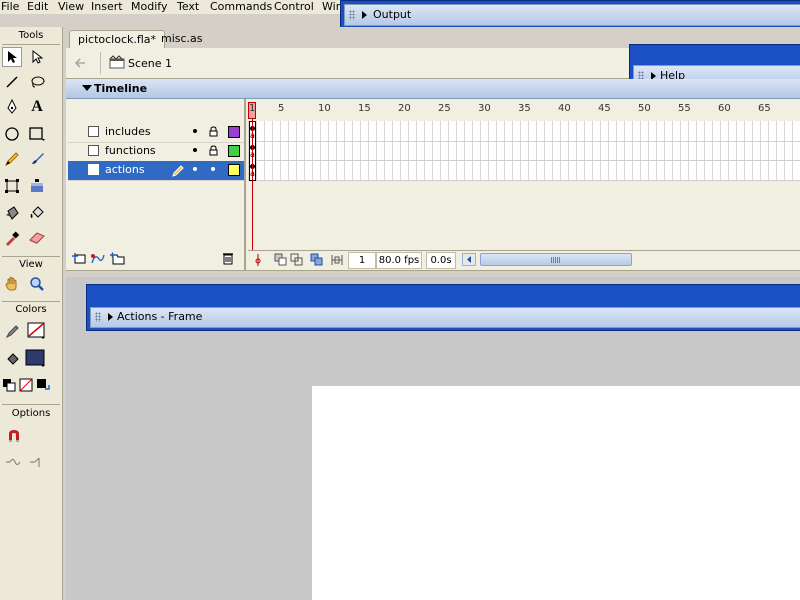 This screenshot has width=800, height=600. I want to click on pencil-edit-icon, so click(178, 171).